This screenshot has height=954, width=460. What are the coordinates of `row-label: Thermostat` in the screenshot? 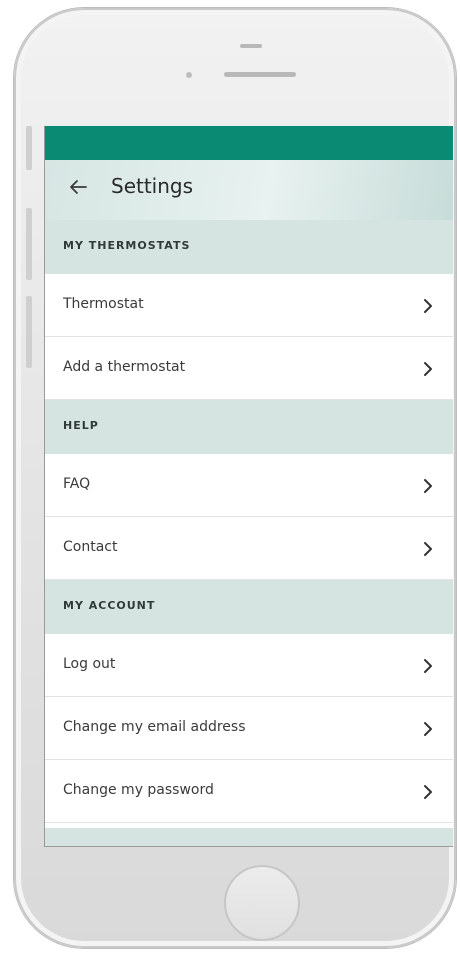 It's located at (103, 304).